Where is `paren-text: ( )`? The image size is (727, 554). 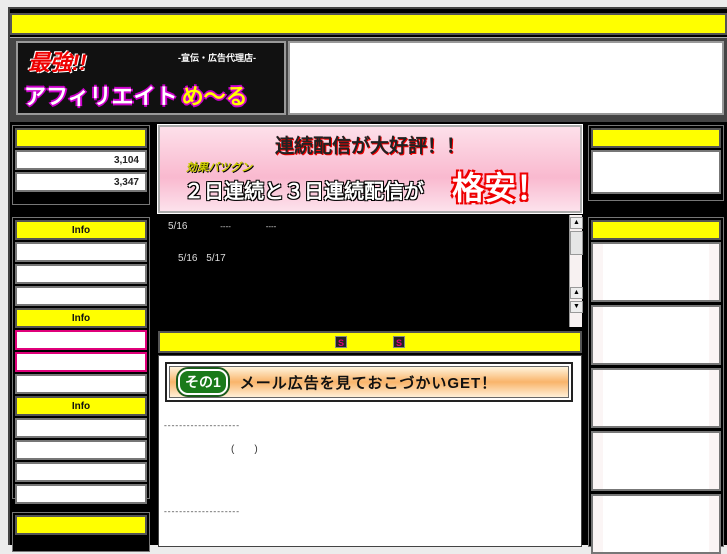
paren-text: ( ) is located at coordinates (244, 449).